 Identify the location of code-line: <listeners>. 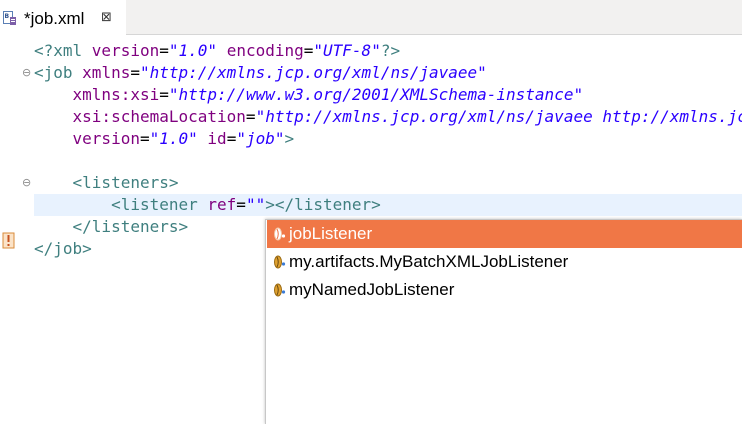
(388, 183).